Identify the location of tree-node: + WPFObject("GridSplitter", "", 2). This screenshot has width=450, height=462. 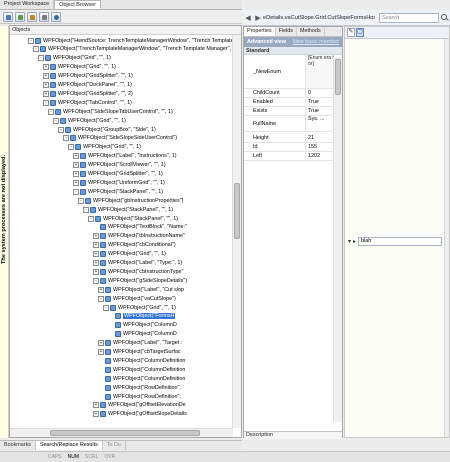
(88, 93).